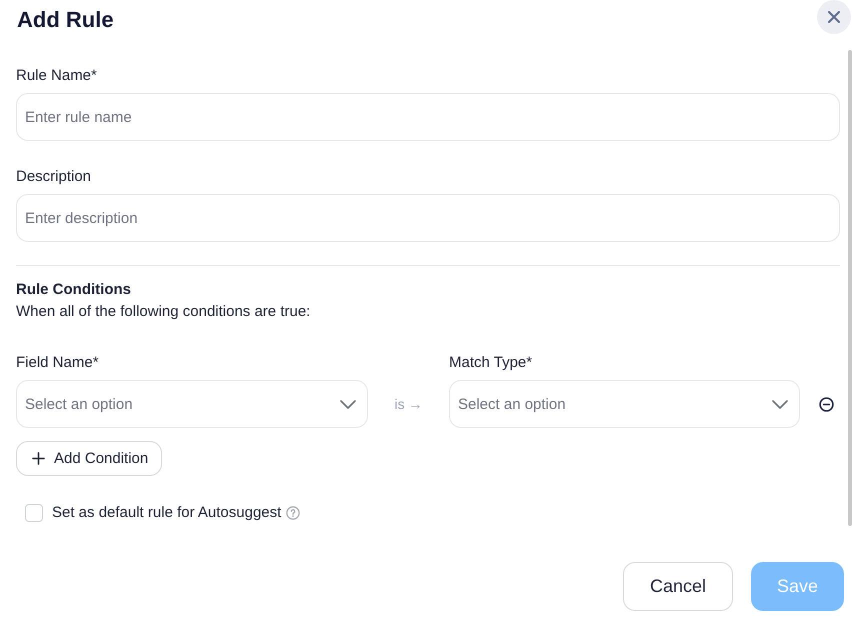  Describe the element at coordinates (678, 586) in the screenshot. I see `cancel-button: Cancel` at that location.